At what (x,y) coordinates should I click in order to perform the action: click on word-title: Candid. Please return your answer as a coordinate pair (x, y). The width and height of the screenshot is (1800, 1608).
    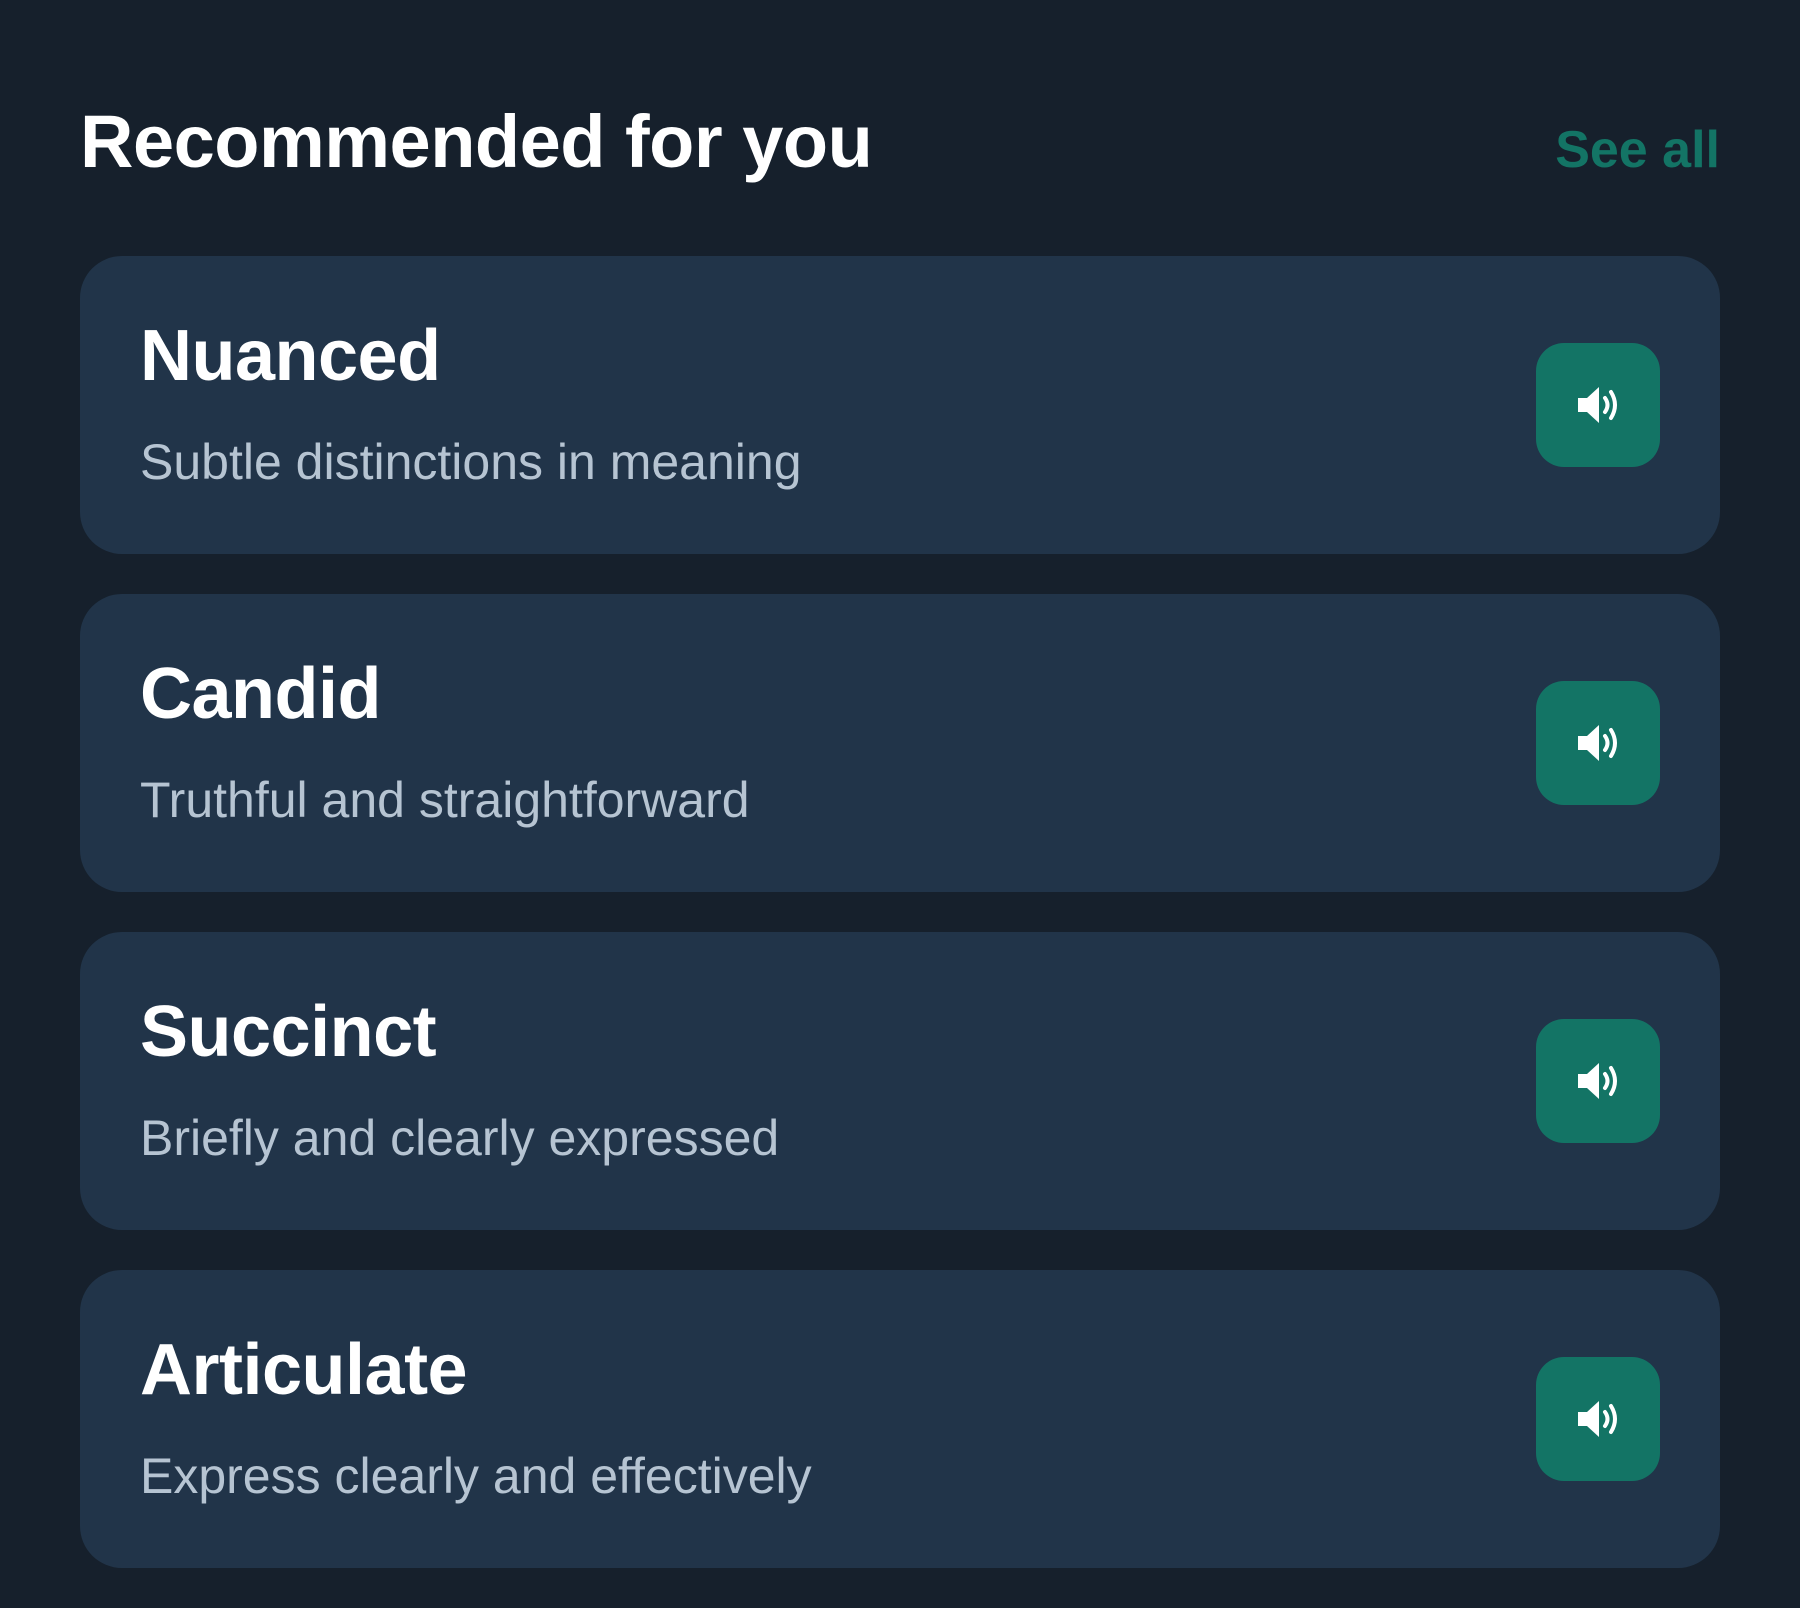
    Looking at the image, I should click on (260, 694).